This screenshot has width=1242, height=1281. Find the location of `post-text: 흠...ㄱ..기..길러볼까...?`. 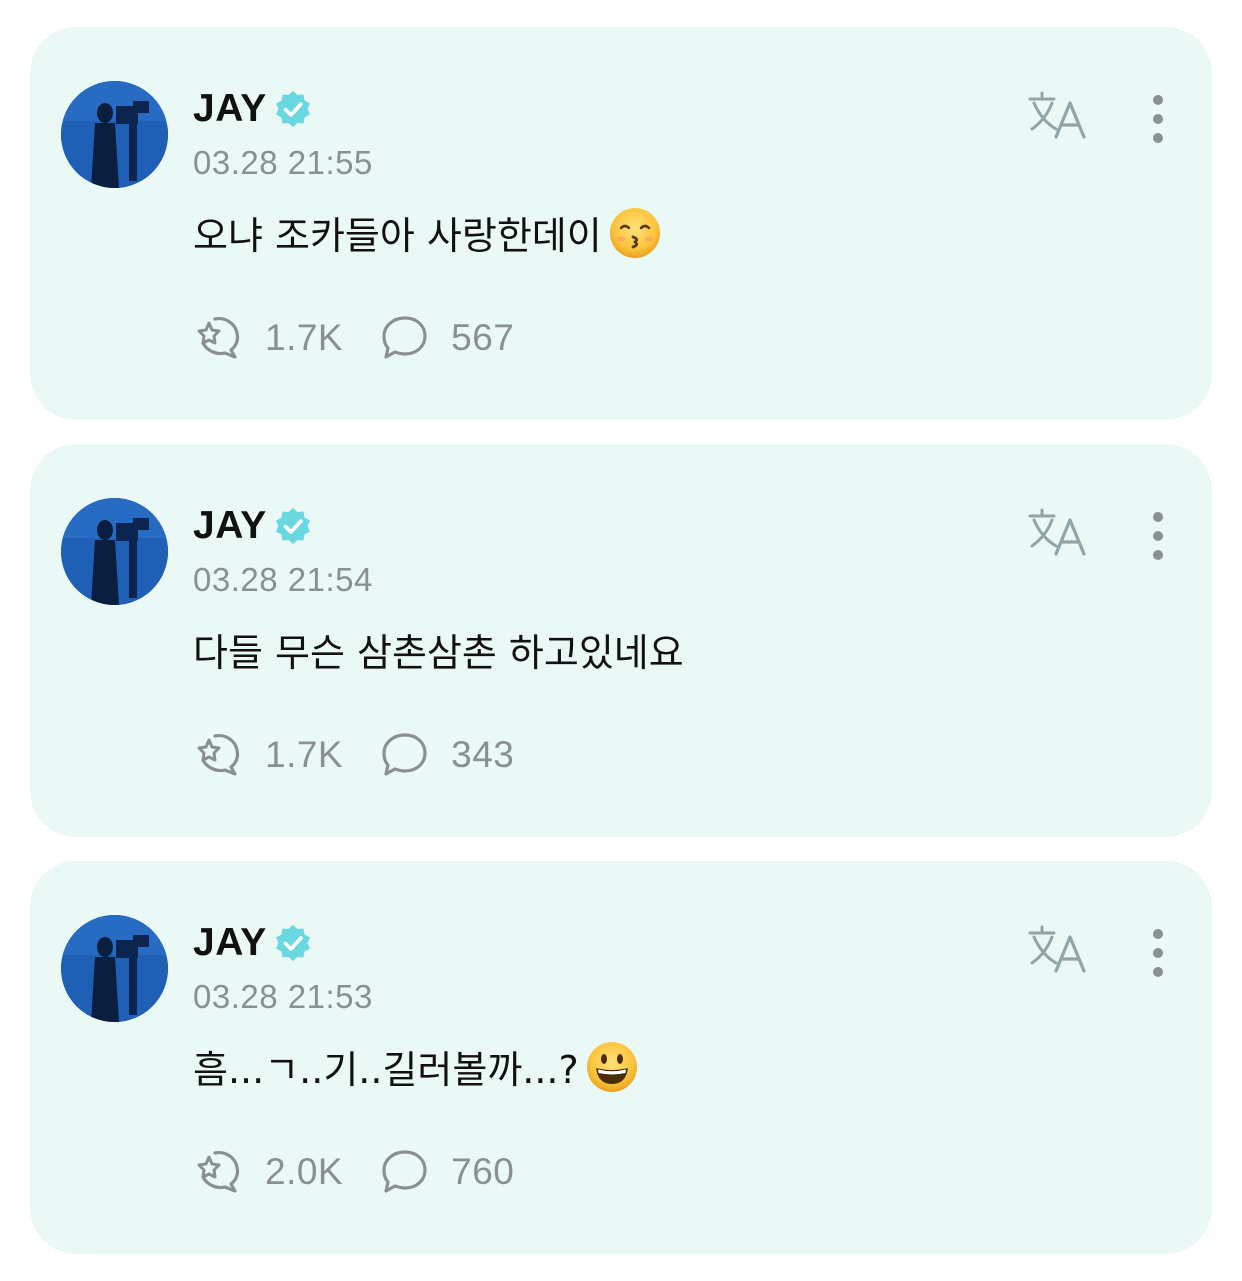

post-text: 흠...ㄱ..기..길러볼까...? is located at coordinates (386, 1070).